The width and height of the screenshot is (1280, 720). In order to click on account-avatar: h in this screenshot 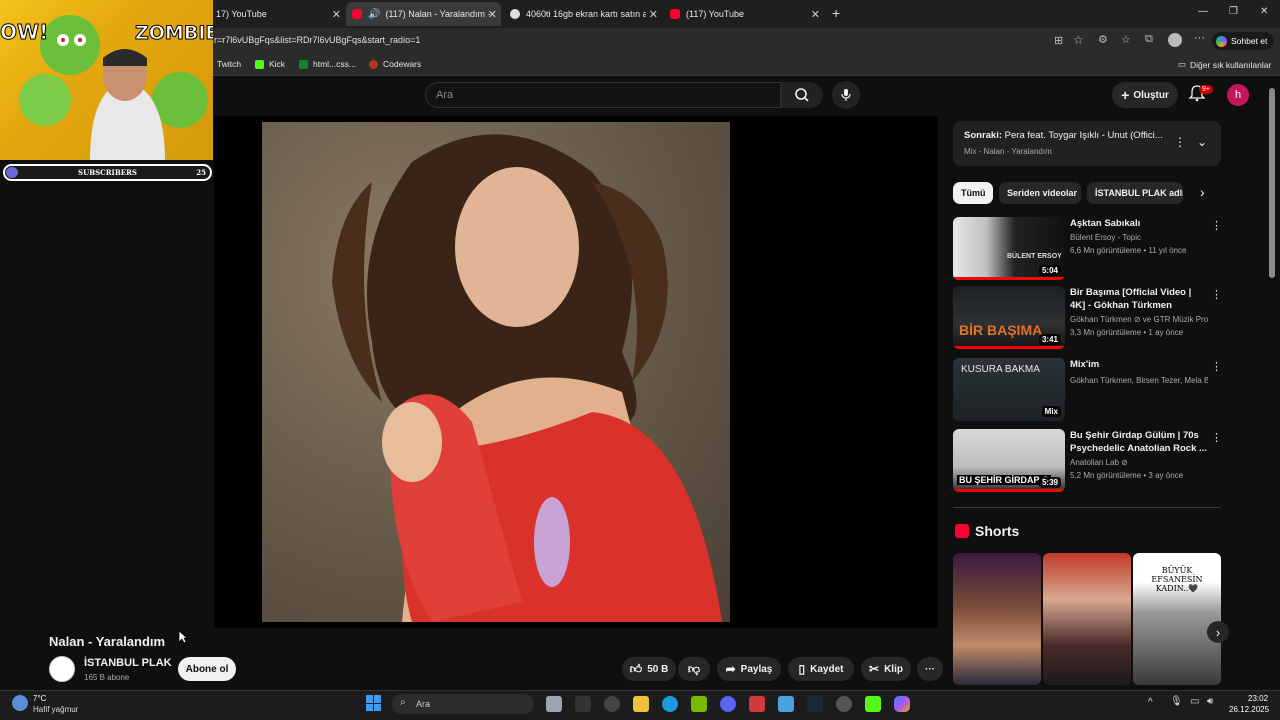, I will do `click(1238, 95)`.